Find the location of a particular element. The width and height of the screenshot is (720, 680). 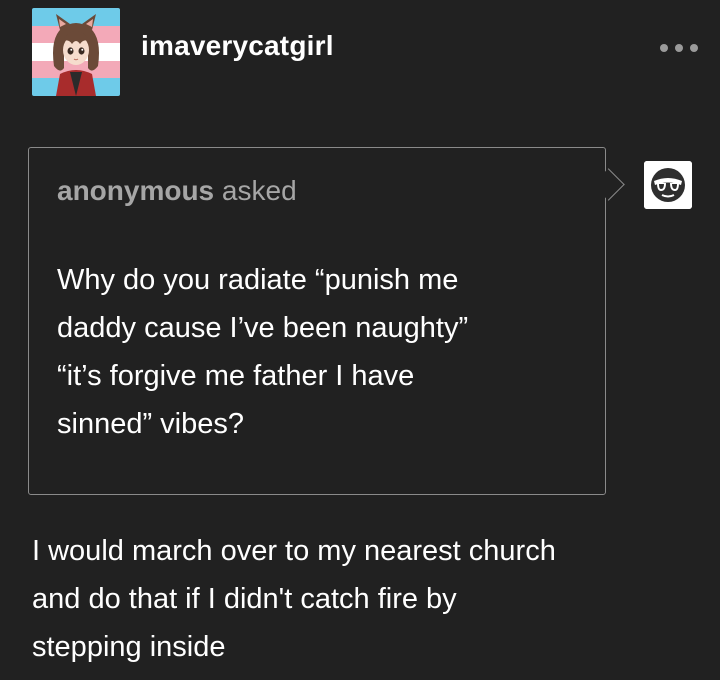

catgirl-avatar-icon is located at coordinates (76, 52).